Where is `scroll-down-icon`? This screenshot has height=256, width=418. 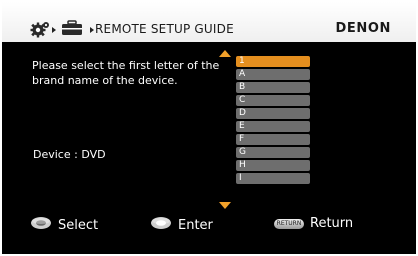
scroll-down-icon is located at coordinates (225, 205).